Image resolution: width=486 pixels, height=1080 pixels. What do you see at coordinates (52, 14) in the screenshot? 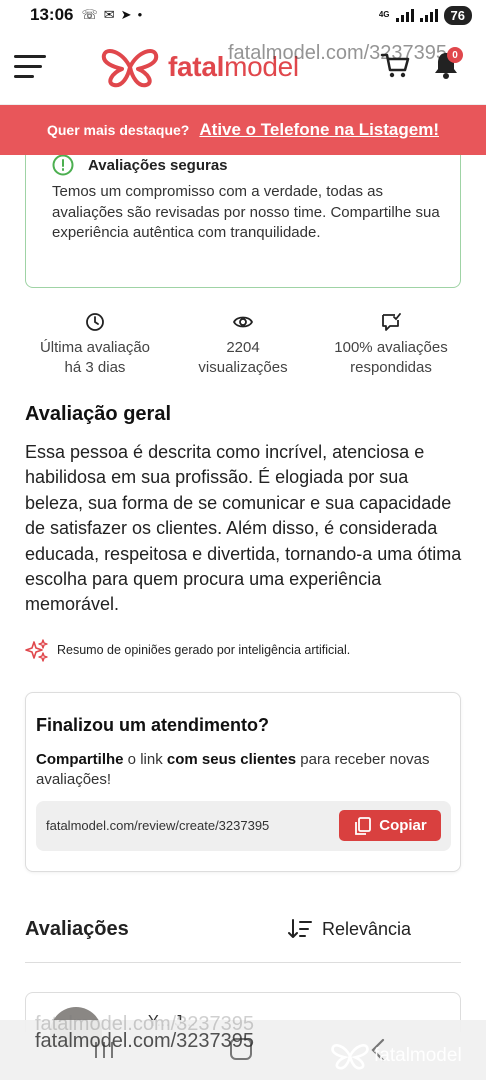
I see `status-time: 13:06` at bounding box center [52, 14].